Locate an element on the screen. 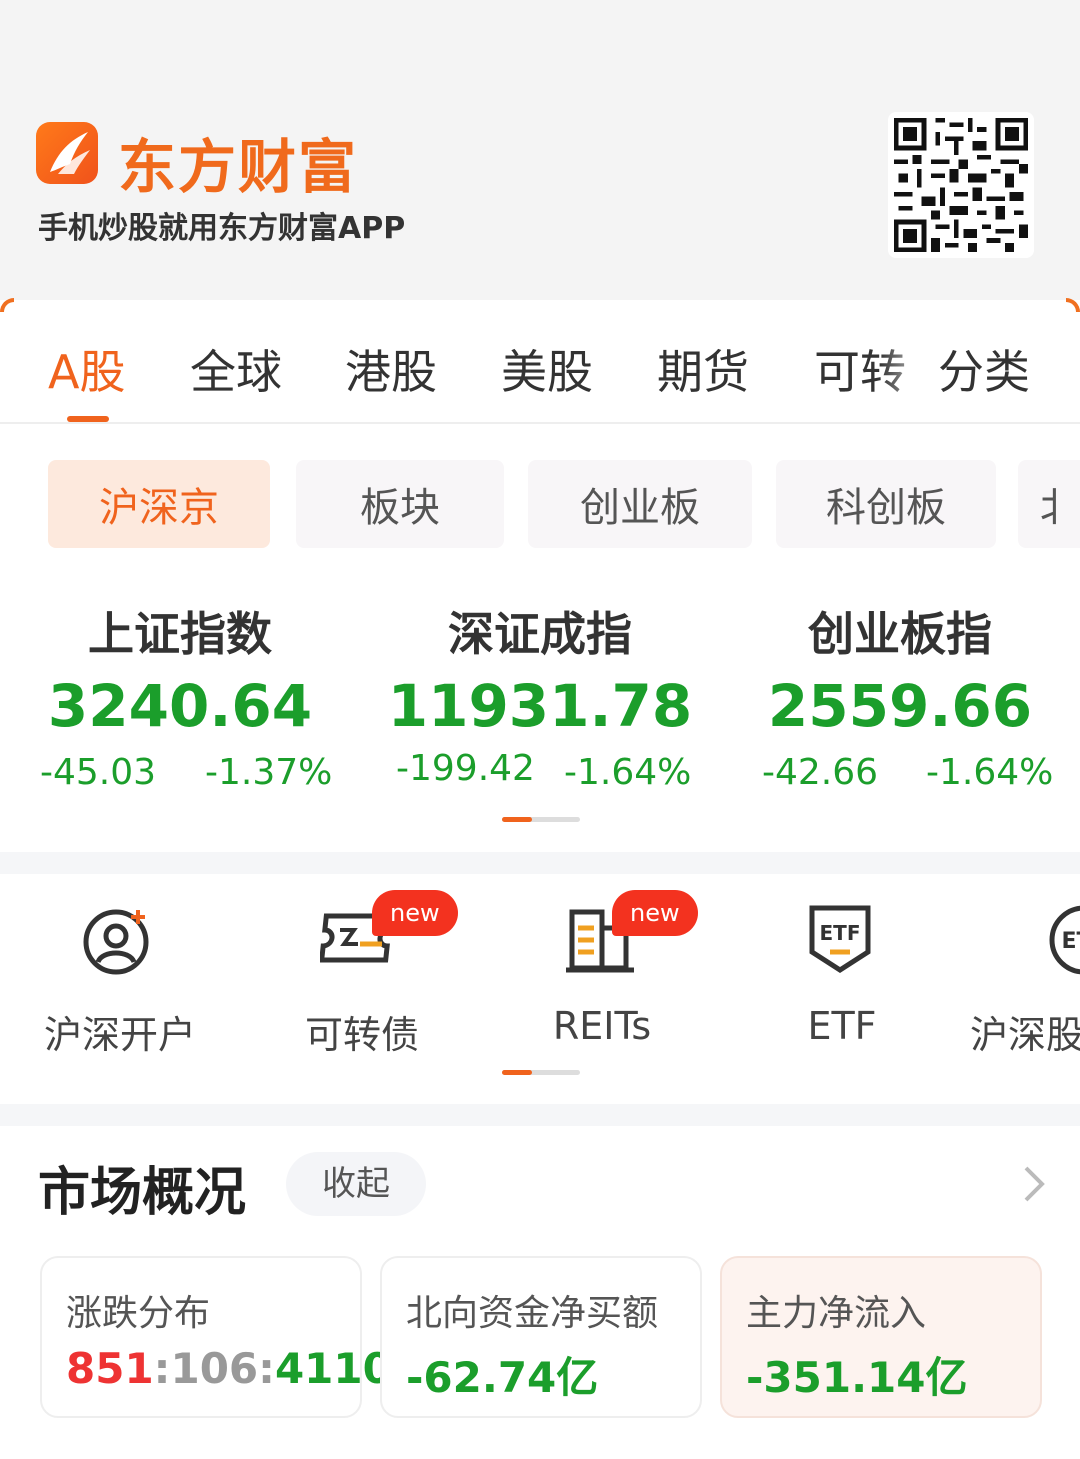 The width and height of the screenshot is (1080, 1459). index-change-pct: -1.37% is located at coordinates (269, 772).